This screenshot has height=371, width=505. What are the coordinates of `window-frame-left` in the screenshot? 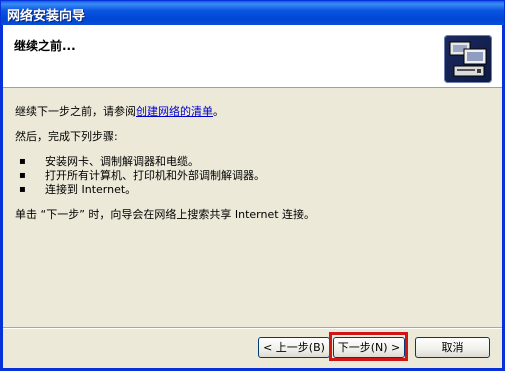 It's located at (2, 197).